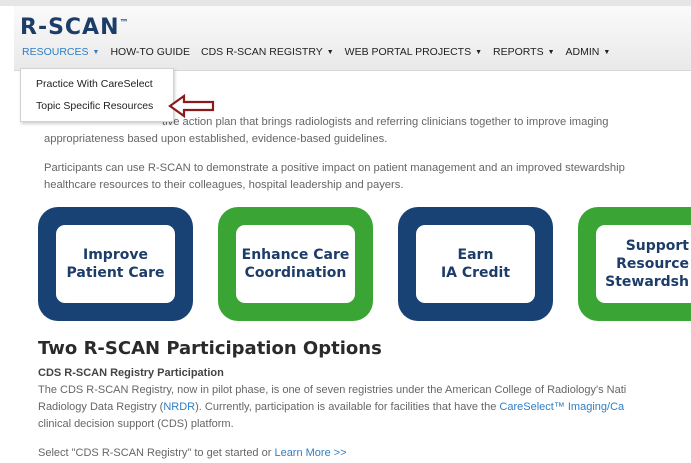 This screenshot has height=463, width=691. Describe the element at coordinates (295, 273) in the screenshot. I see `tile-line: Coordination` at that location.